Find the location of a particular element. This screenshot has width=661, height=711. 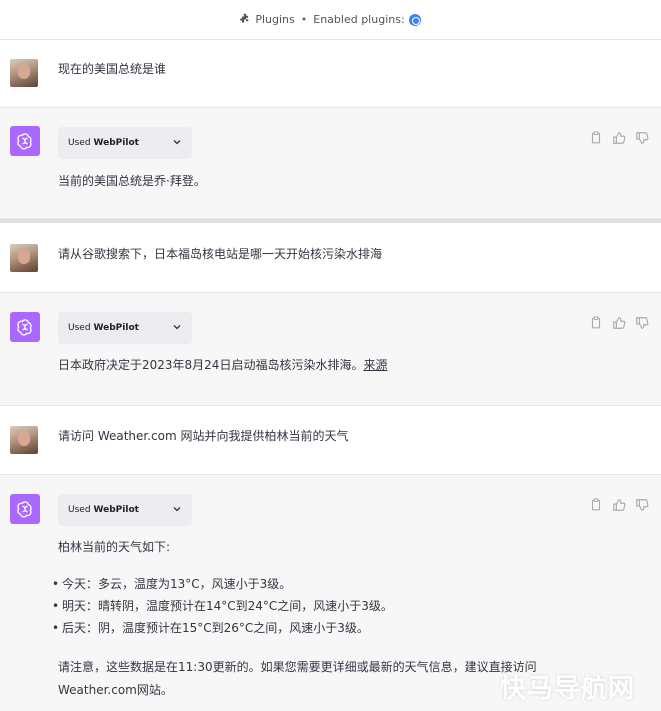

list-item: 后天：阴，温度预计在15°C到26°C之间，风速小于3级。 is located at coordinates (222, 628).